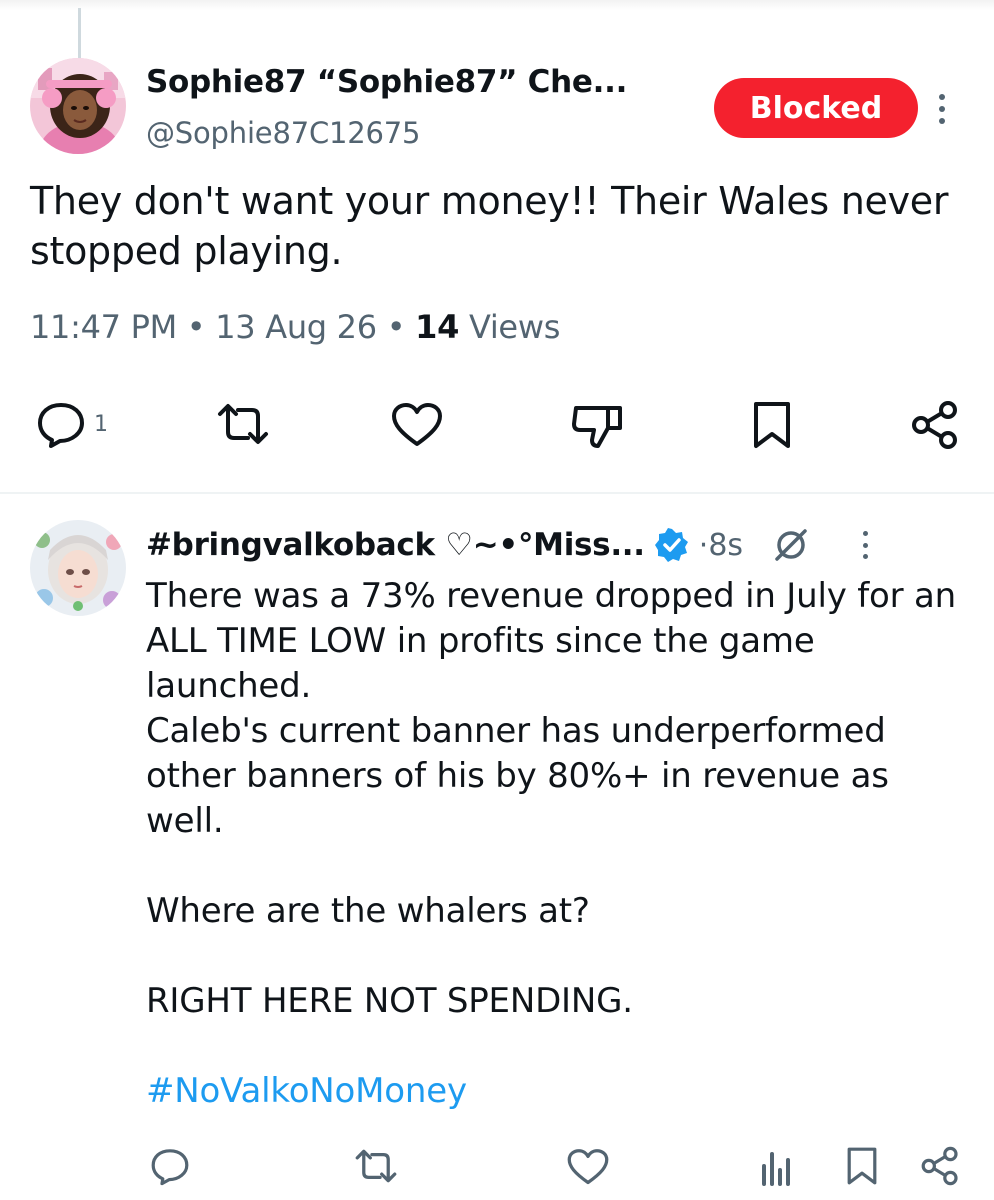 Image resolution: width=994 pixels, height=1200 pixels. Describe the element at coordinates (283, 133) in the screenshot. I see `username-handle: @Sophie87C12675` at that location.